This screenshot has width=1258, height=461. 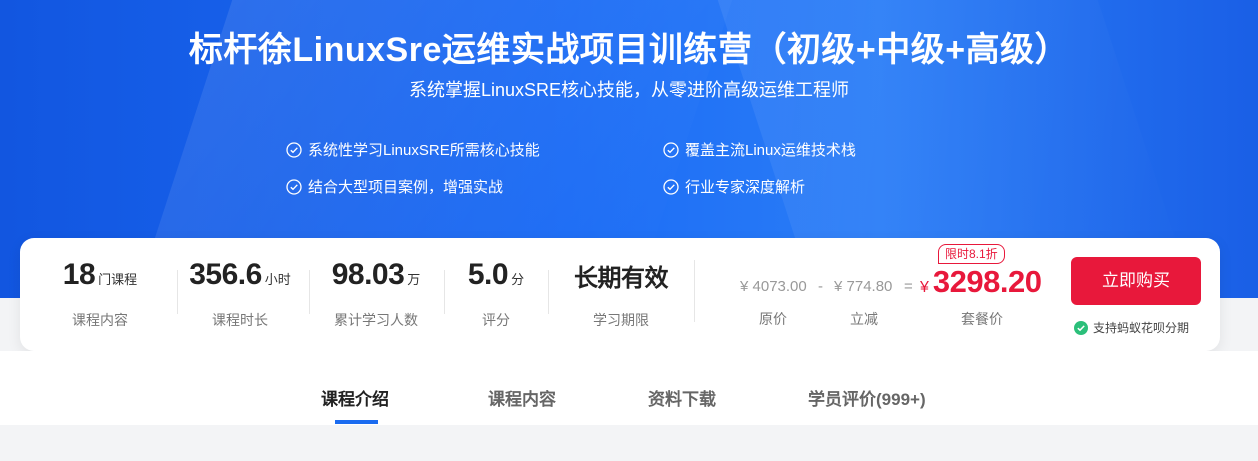 I want to click on stat-rating: 5.0 分 评分, so click(x=496, y=294).